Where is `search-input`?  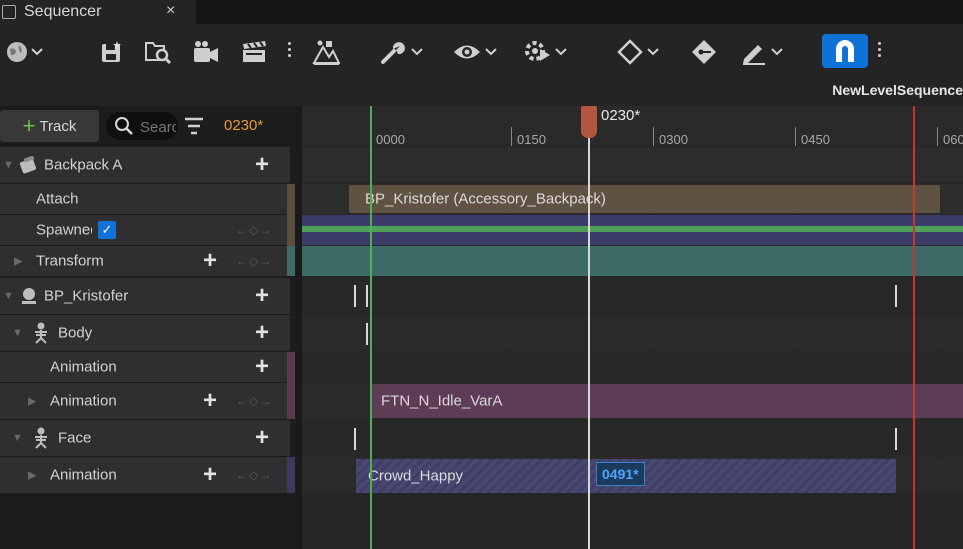
search-input is located at coordinates (158, 127).